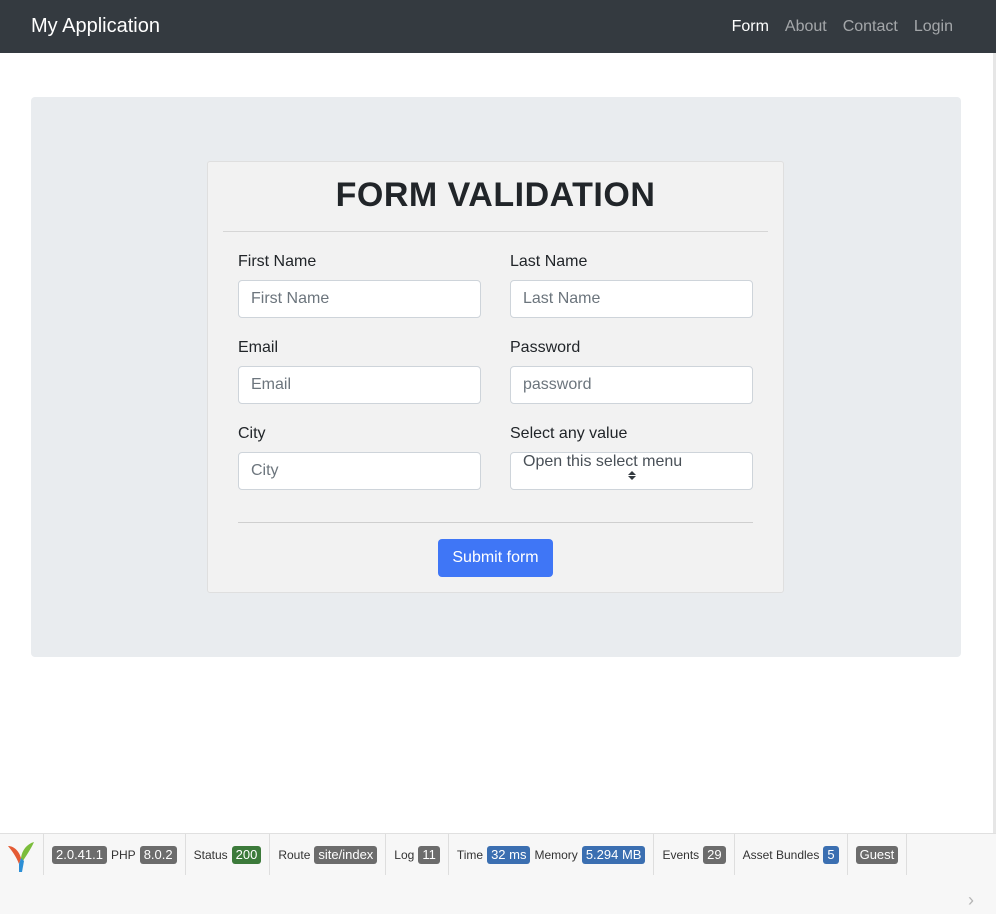 The width and height of the screenshot is (996, 914). I want to click on debug-user: Guest, so click(878, 854).